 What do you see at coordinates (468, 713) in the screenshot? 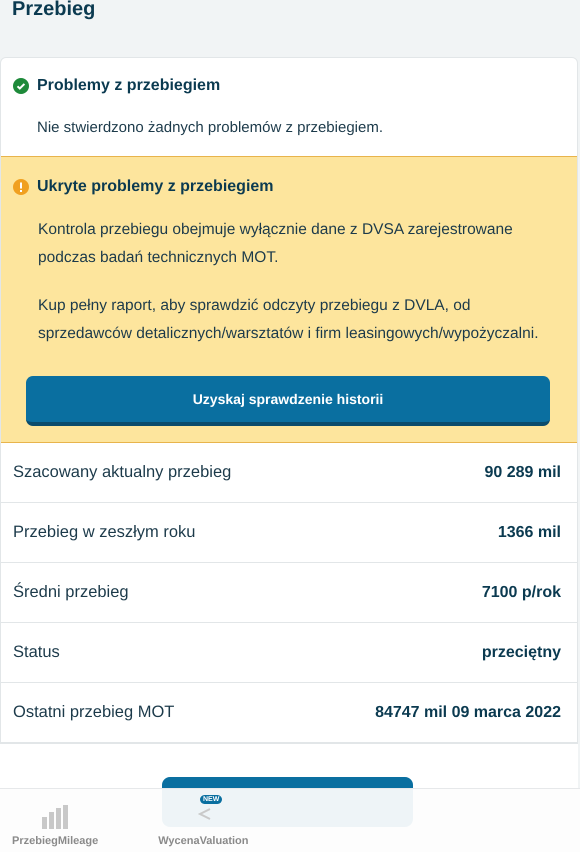
I see `row-value: 84747 mil 09 marca 2022` at bounding box center [468, 713].